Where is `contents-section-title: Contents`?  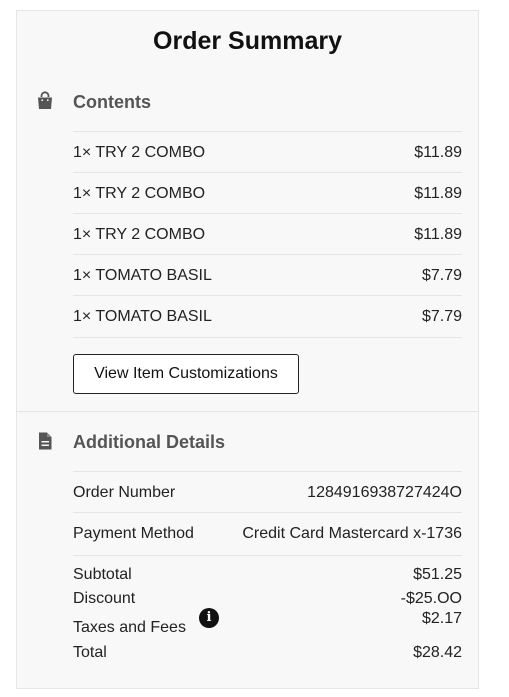 contents-section-title: Contents is located at coordinates (112, 102).